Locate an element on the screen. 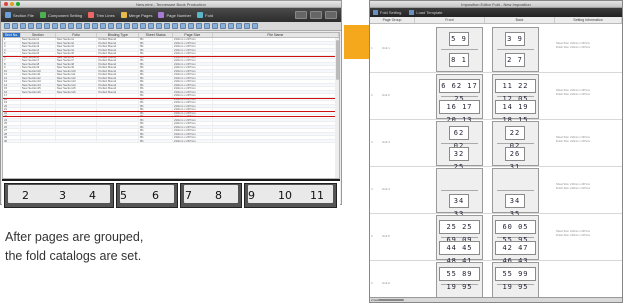 The width and height of the screenshot is (623, 303). load-template-button: Load Template is located at coordinates (426, 13).